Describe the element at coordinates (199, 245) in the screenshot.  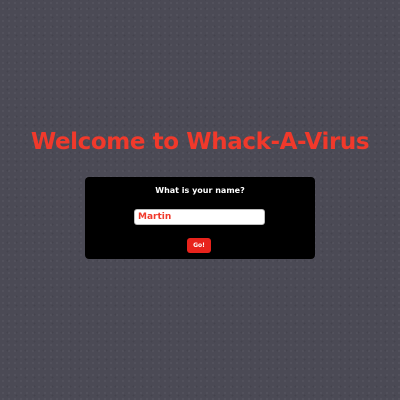
I see `go-button: Go!` at that location.